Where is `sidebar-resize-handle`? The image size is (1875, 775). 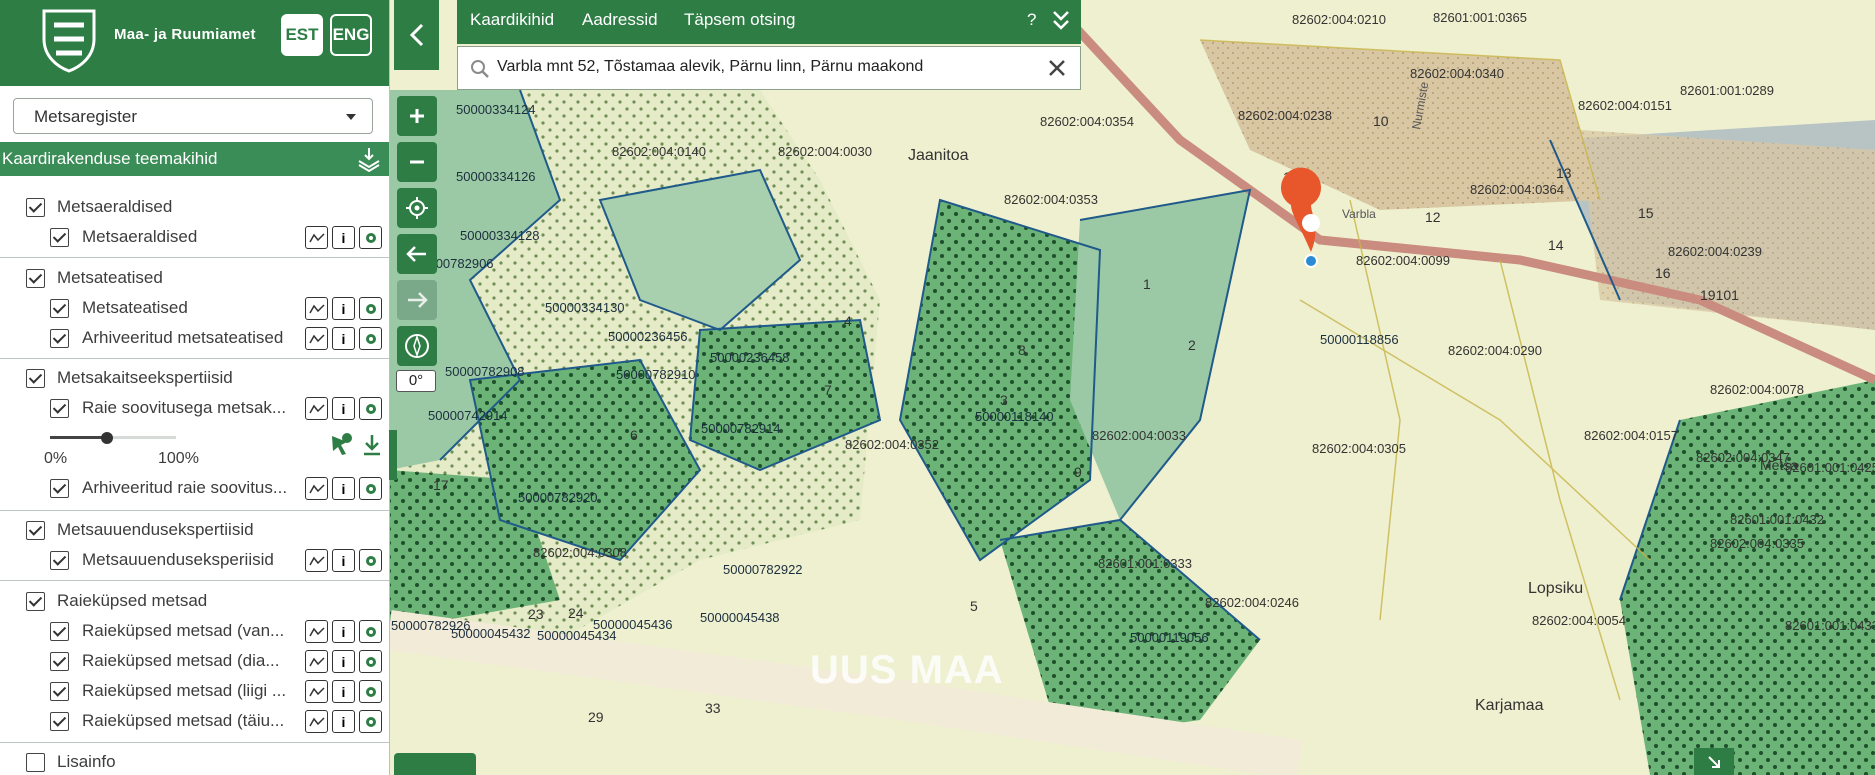
sidebar-resize-handle is located at coordinates (393, 455).